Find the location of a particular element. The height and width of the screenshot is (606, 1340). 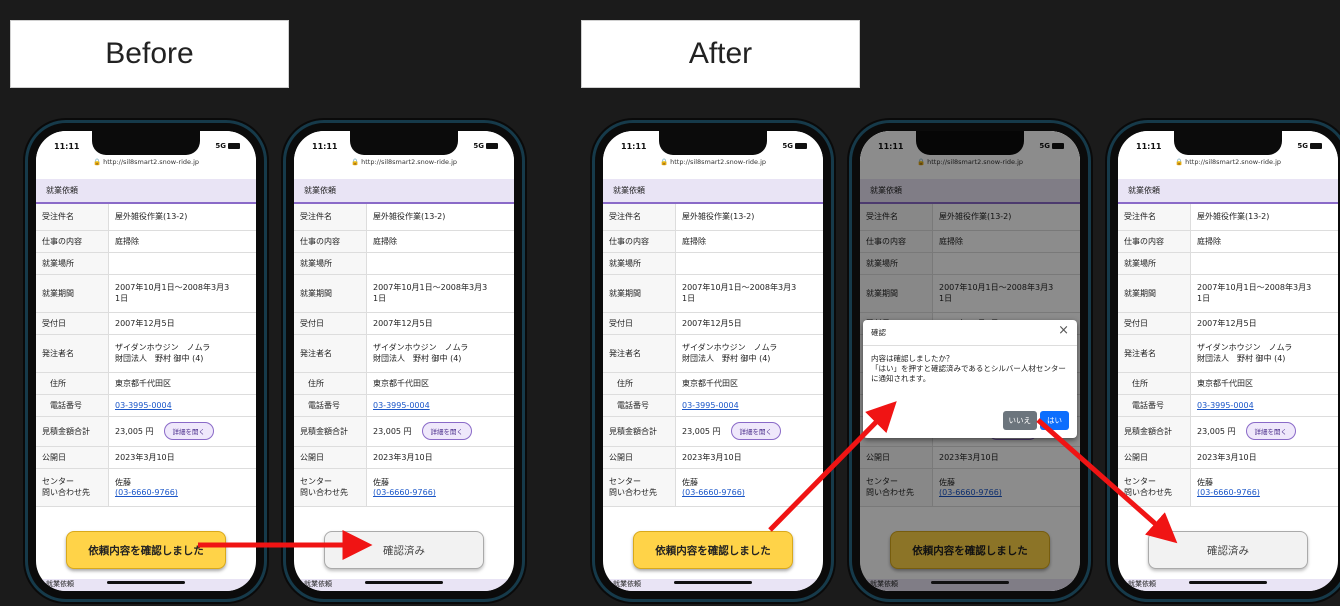

row-value: ザイダンホウジン ノムラ 財団法人 野村 御中 (4) is located at coordinates (421, 353).